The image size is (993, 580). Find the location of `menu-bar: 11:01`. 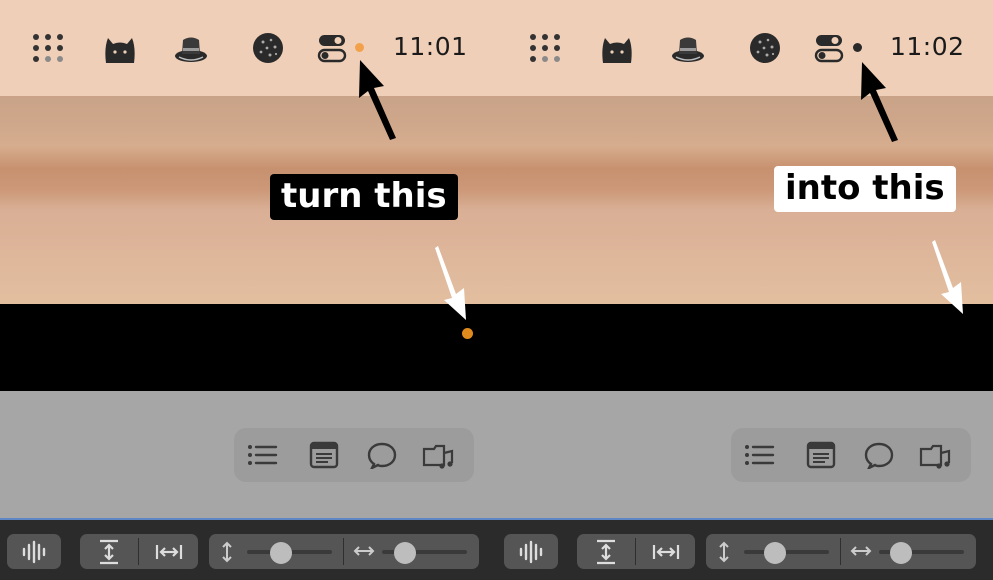

menu-bar: 11:01 is located at coordinates (248, 48).